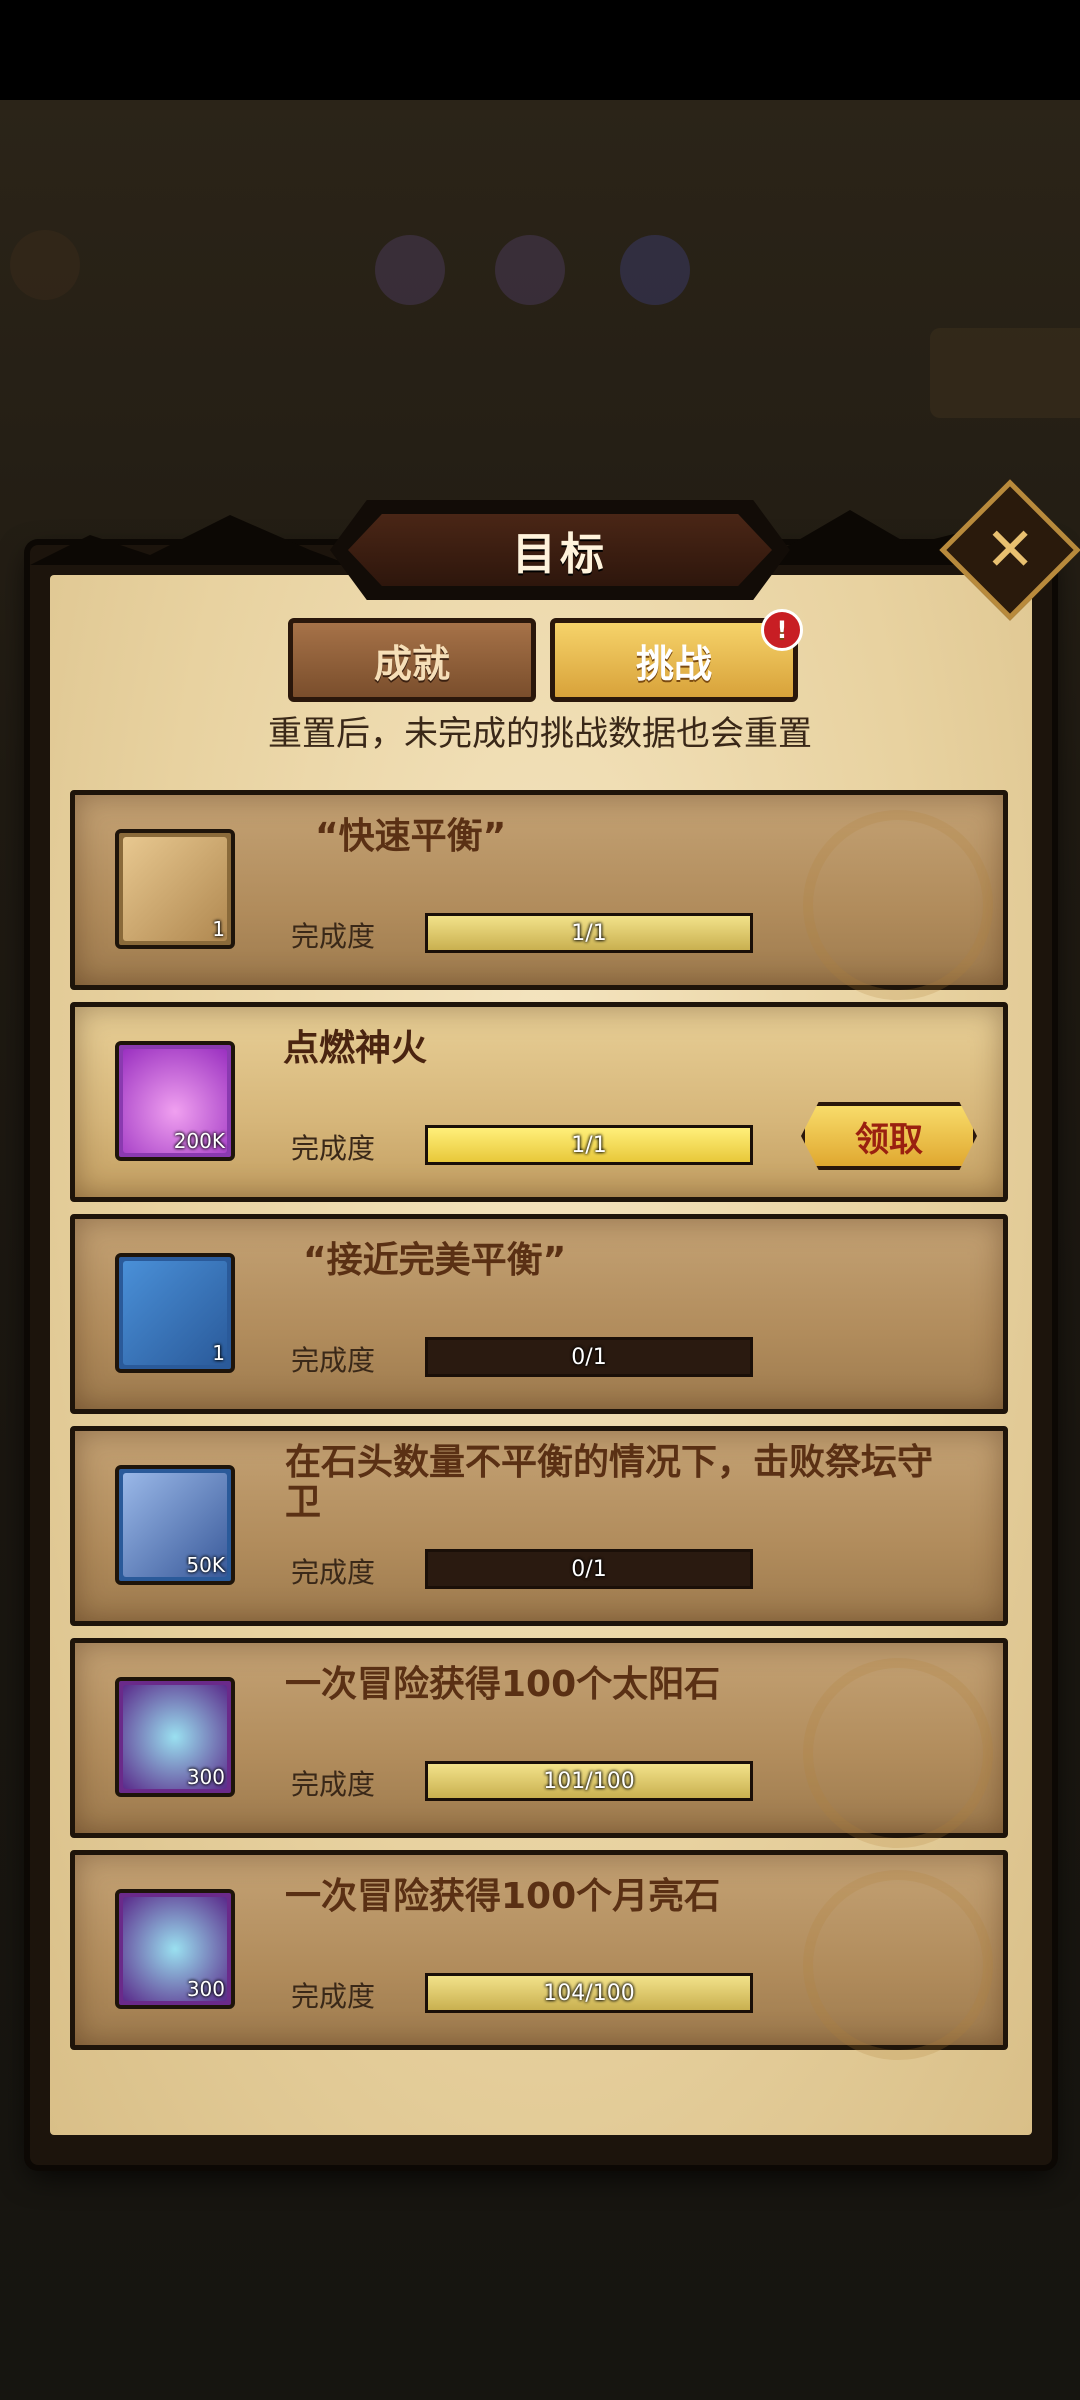 This screenshot has width=1080, height=2400. Describe the element at coordinates (539, 895) in the screenshot. I see `challenge-row: 1 “快速平衡” 完成度 1/1` at that location.